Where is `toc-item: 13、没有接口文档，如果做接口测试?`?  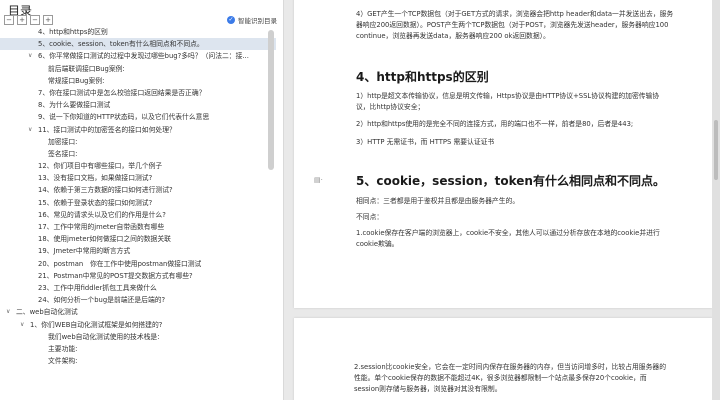
toc-item: 13、没有接口文档，如果做接口测试? is located at coordinates (138, 178).